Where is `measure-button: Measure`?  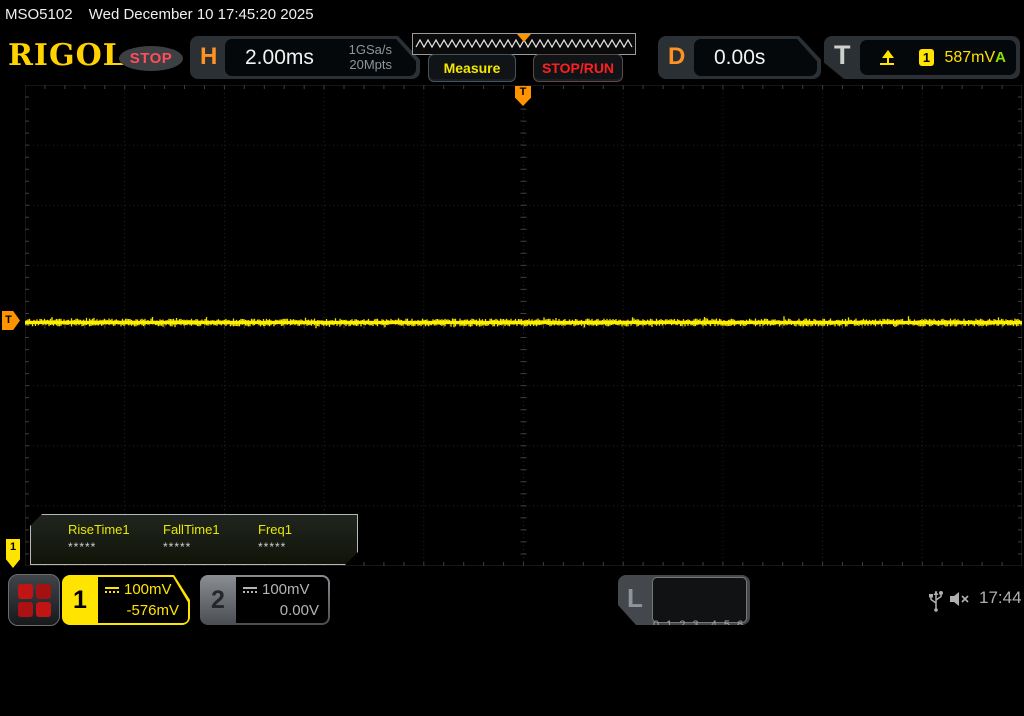
measure-button: Measure is located at coordinates (472, 68).